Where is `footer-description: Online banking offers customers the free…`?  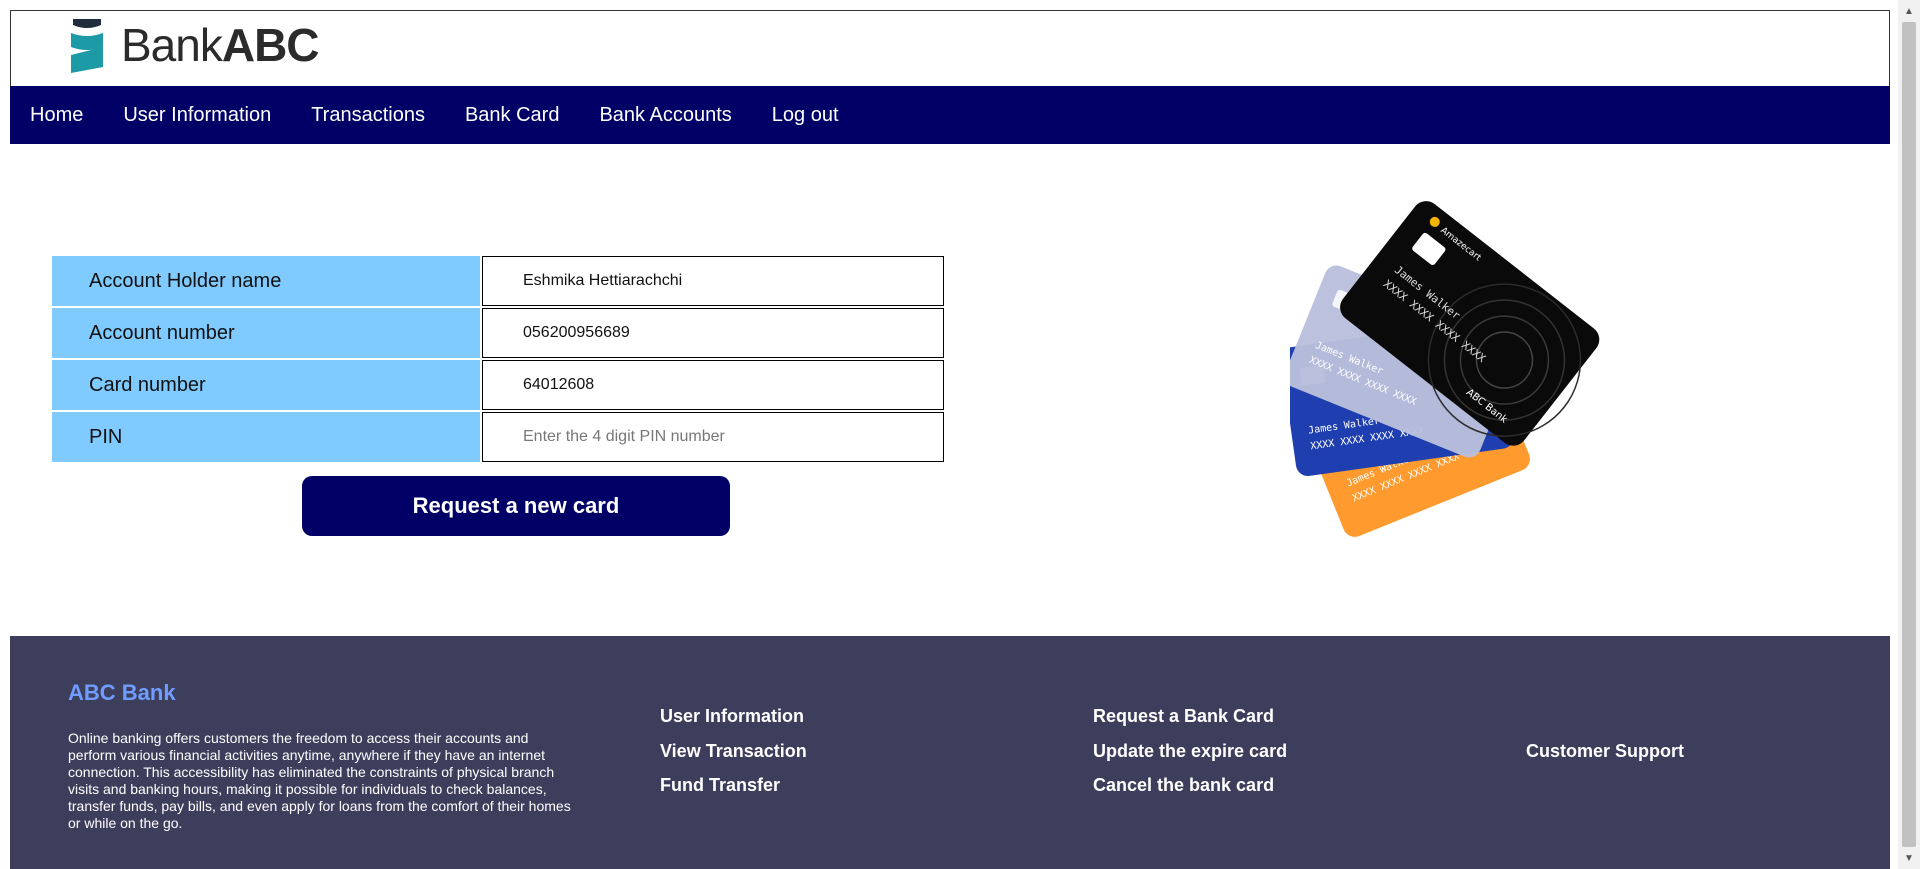
footer-description: Online banking offers customers the free… is located at coordinates (319, 780).